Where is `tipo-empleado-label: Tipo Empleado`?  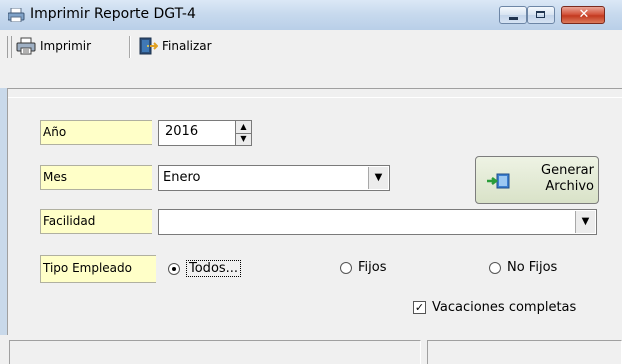 tipo-empleado-label: Tipo Empleado is located at coordinates (98, 269).